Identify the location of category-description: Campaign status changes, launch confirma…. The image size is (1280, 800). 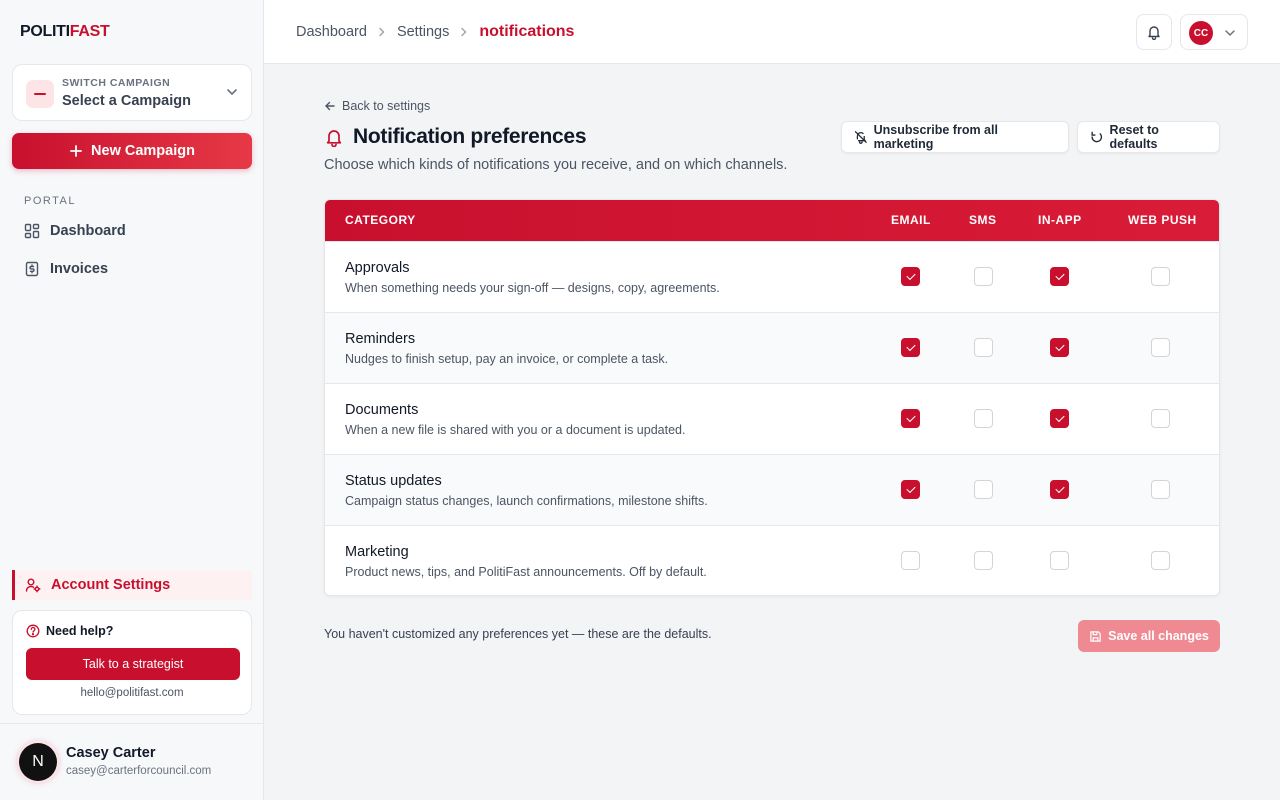
(526, 501).